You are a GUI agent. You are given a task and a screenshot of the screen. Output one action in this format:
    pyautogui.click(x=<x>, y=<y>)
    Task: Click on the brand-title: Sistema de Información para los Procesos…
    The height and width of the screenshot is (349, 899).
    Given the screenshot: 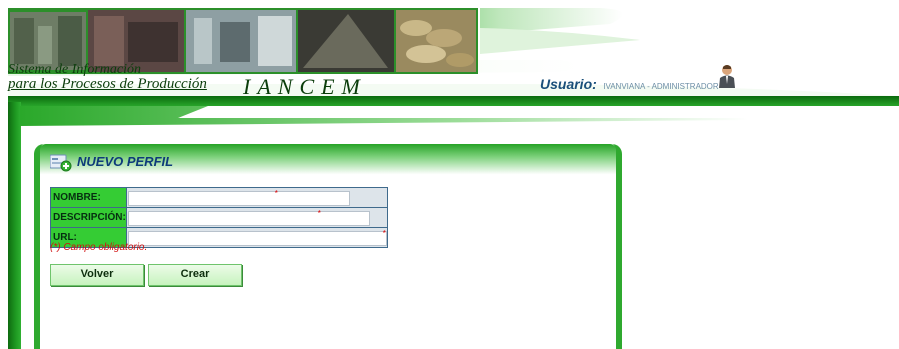 What is the action you would take?
    pyautogui.click(x=107, y=77)
    